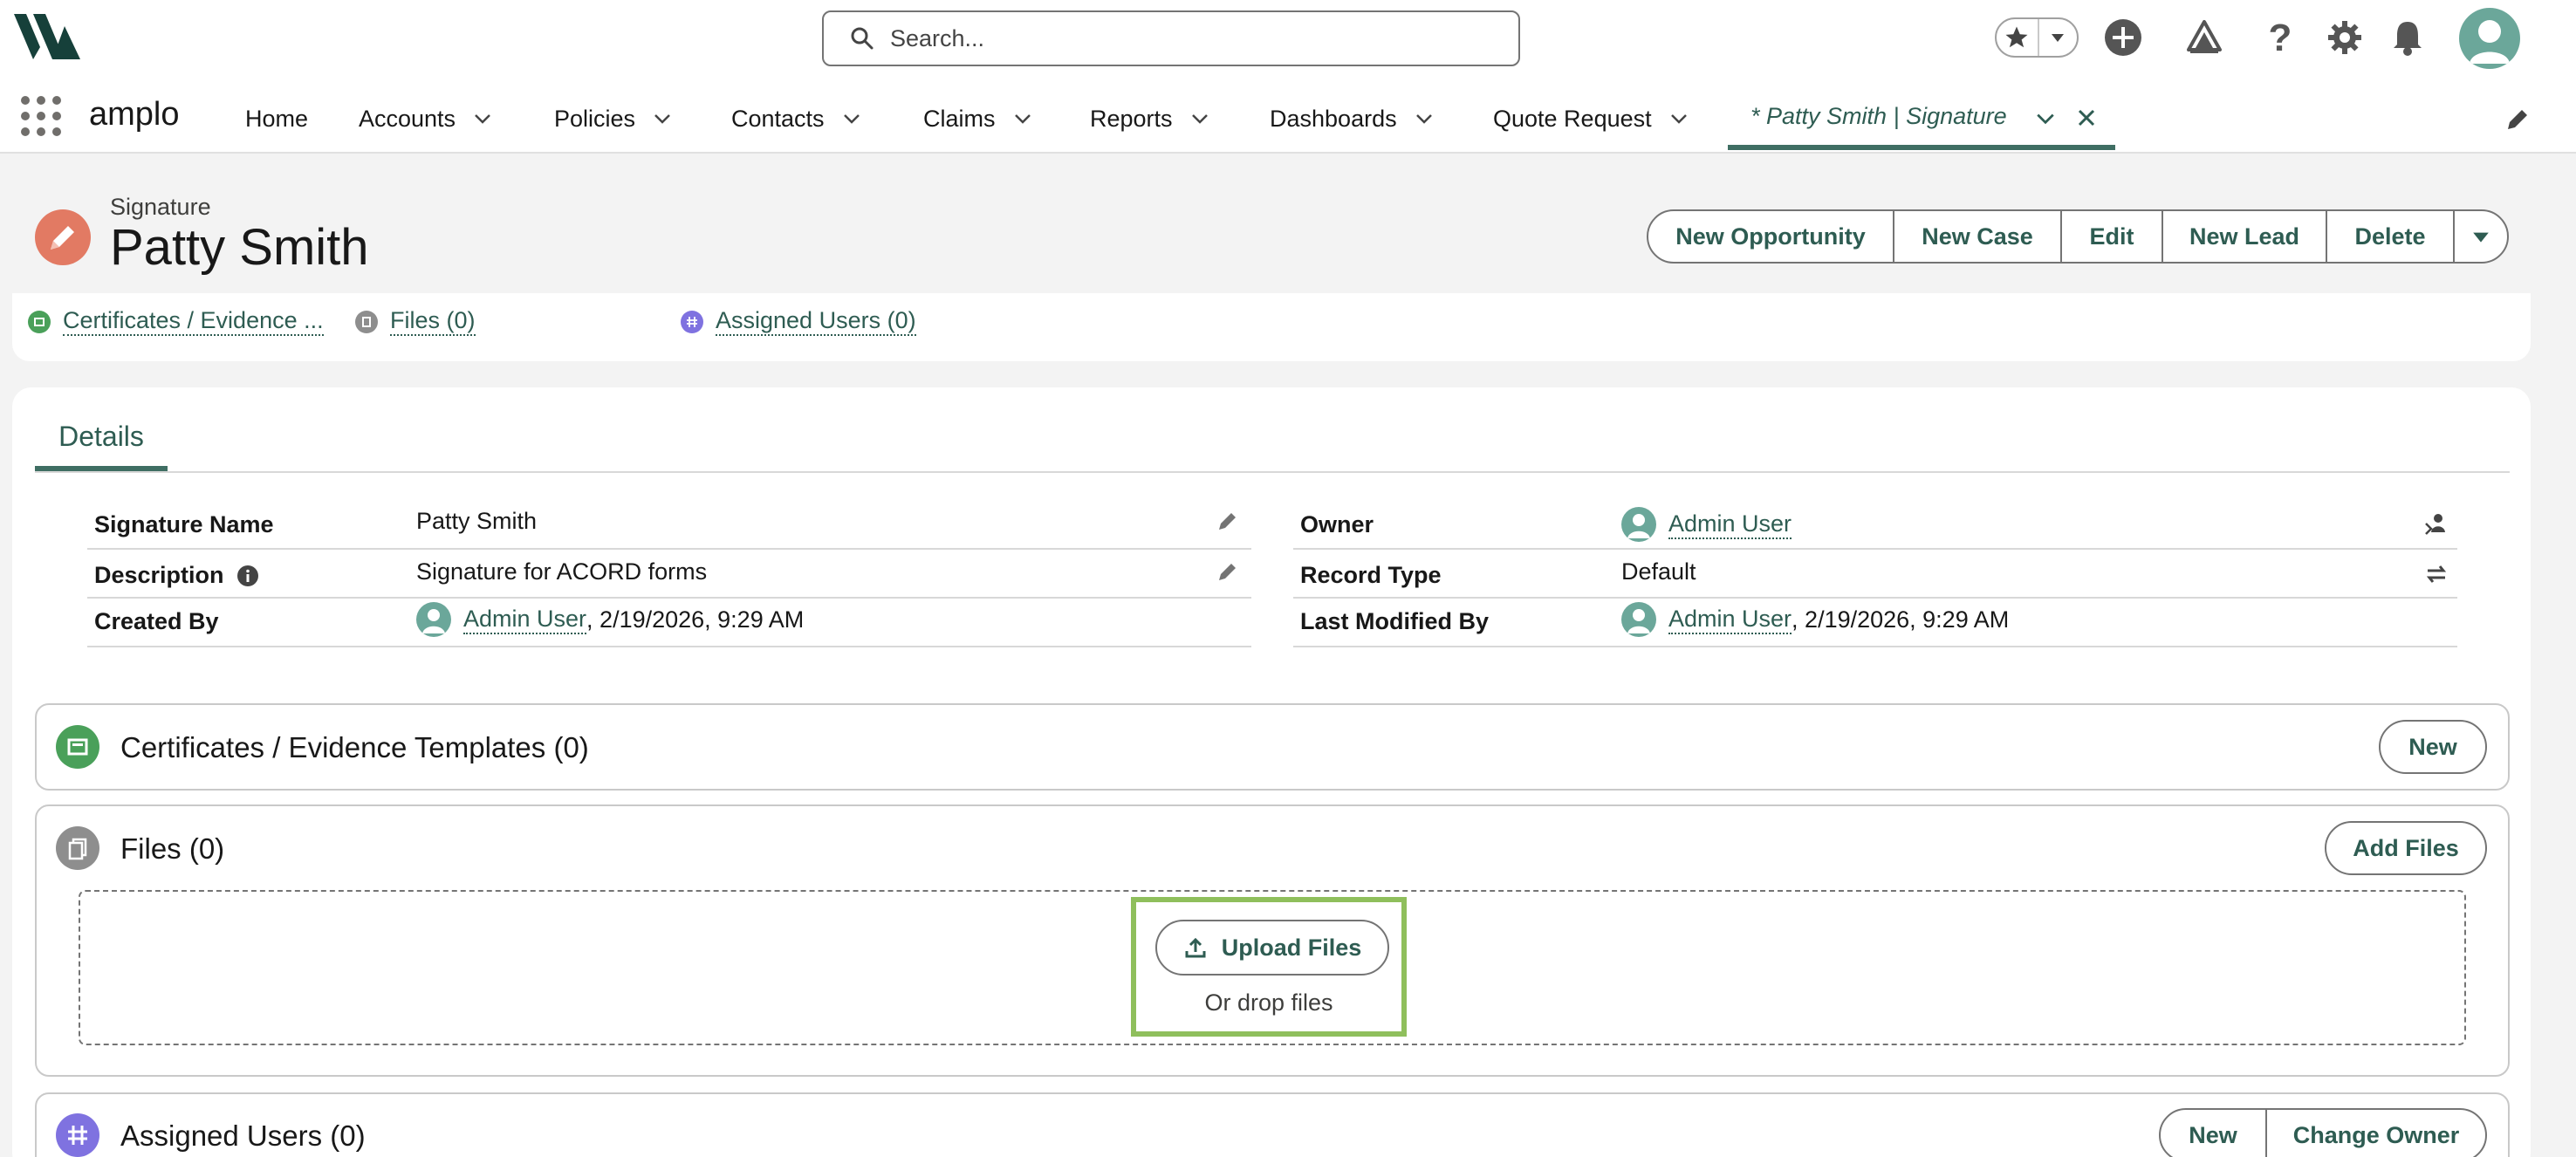  I want to click on quick-link-assigned-users: Assigned Users (0), so click(798, 321).